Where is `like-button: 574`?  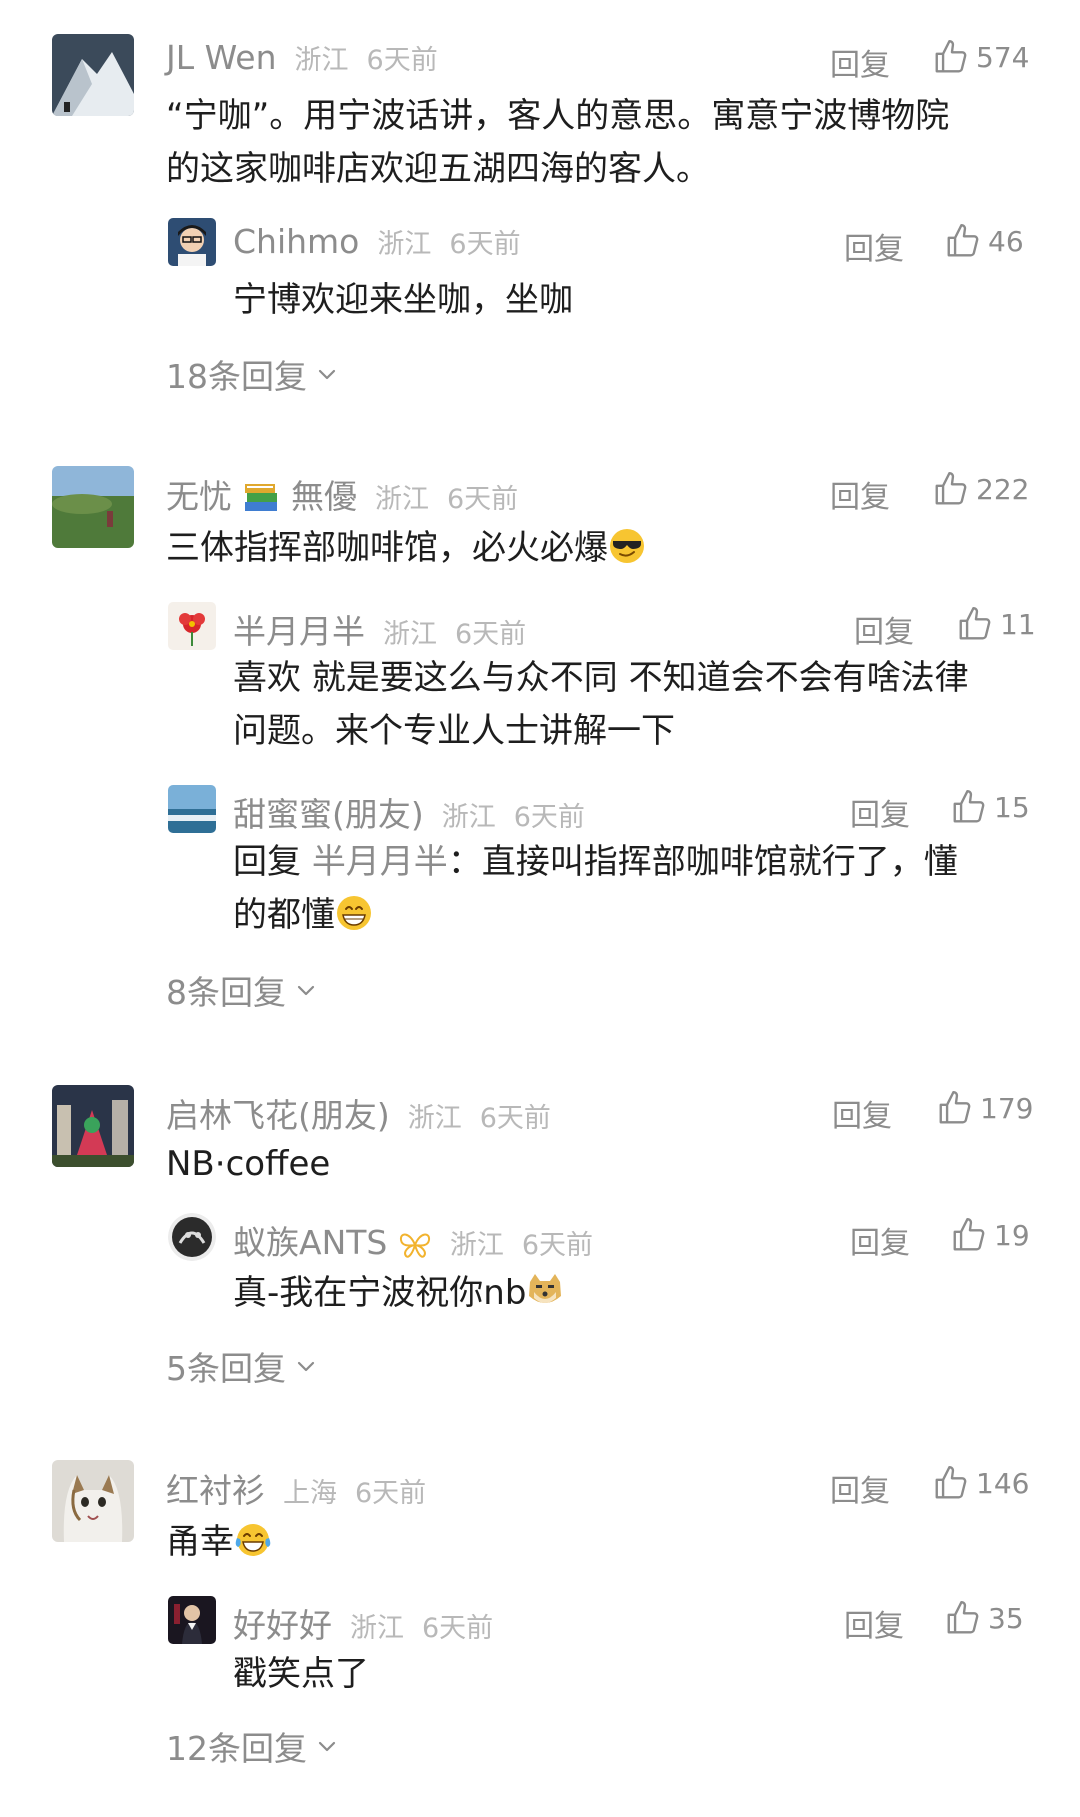 like-button: 574 is located at coordinates (980, 57).